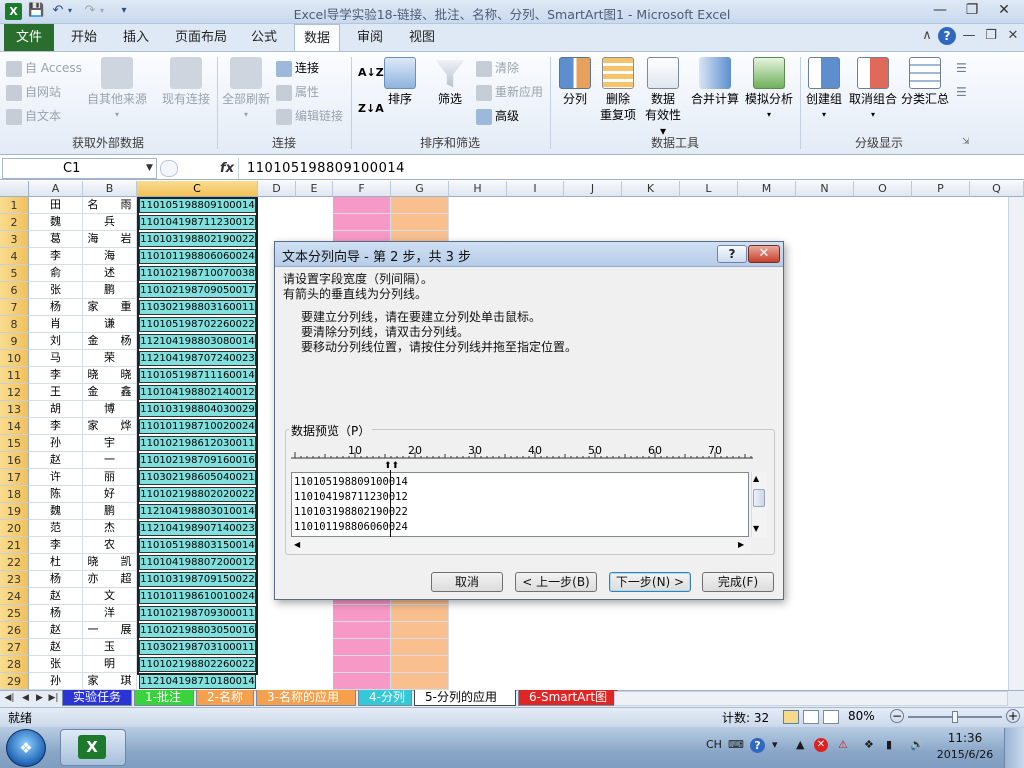  I want to click on zoom-out-icon: −, so click(897, 716).